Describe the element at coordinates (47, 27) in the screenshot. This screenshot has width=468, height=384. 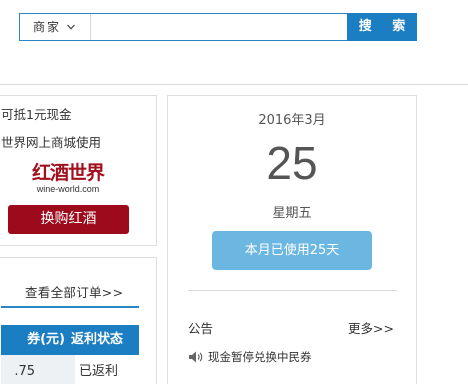
I see `search-type-label: 商家` at that location.